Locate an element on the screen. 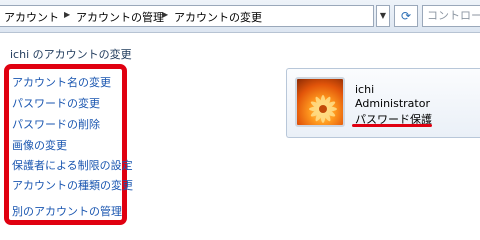 This screenshot has width=480, height=240. search-input: コントロー is located at coordinates (451, 16).